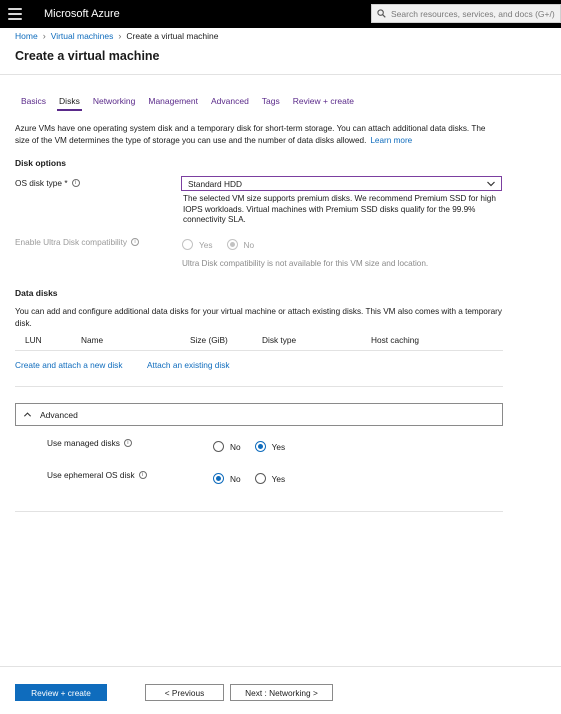  I want to click on managed-disks-radio-group: No Yes, so click(256, 446).